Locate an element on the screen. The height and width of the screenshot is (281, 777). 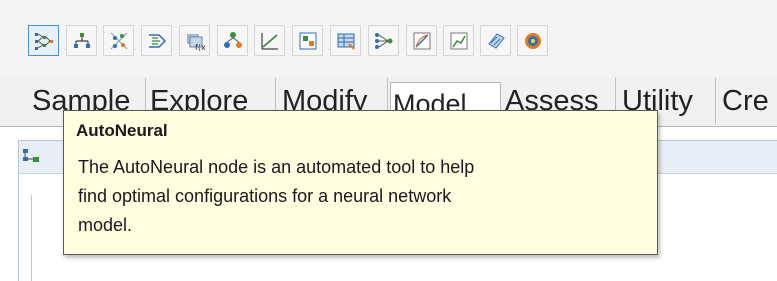
transform-tool-button is located at coordinates (156, 40).